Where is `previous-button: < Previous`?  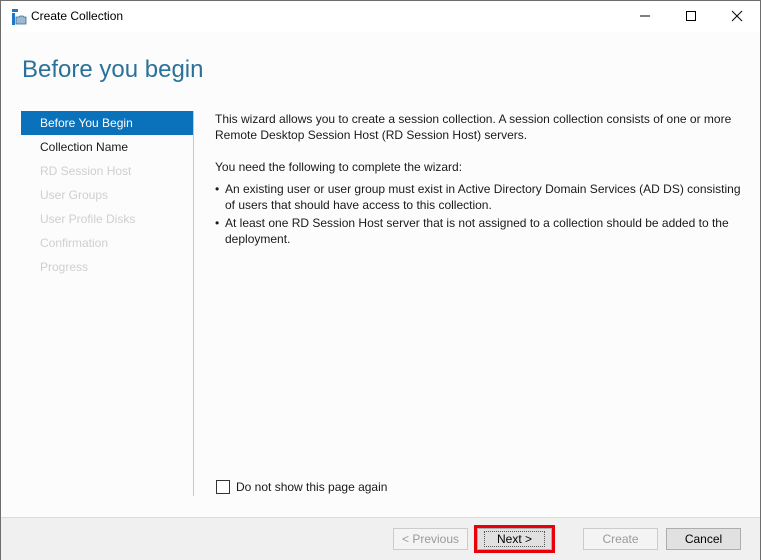 previous-button: < Previous is located at coordinates (430, 539).